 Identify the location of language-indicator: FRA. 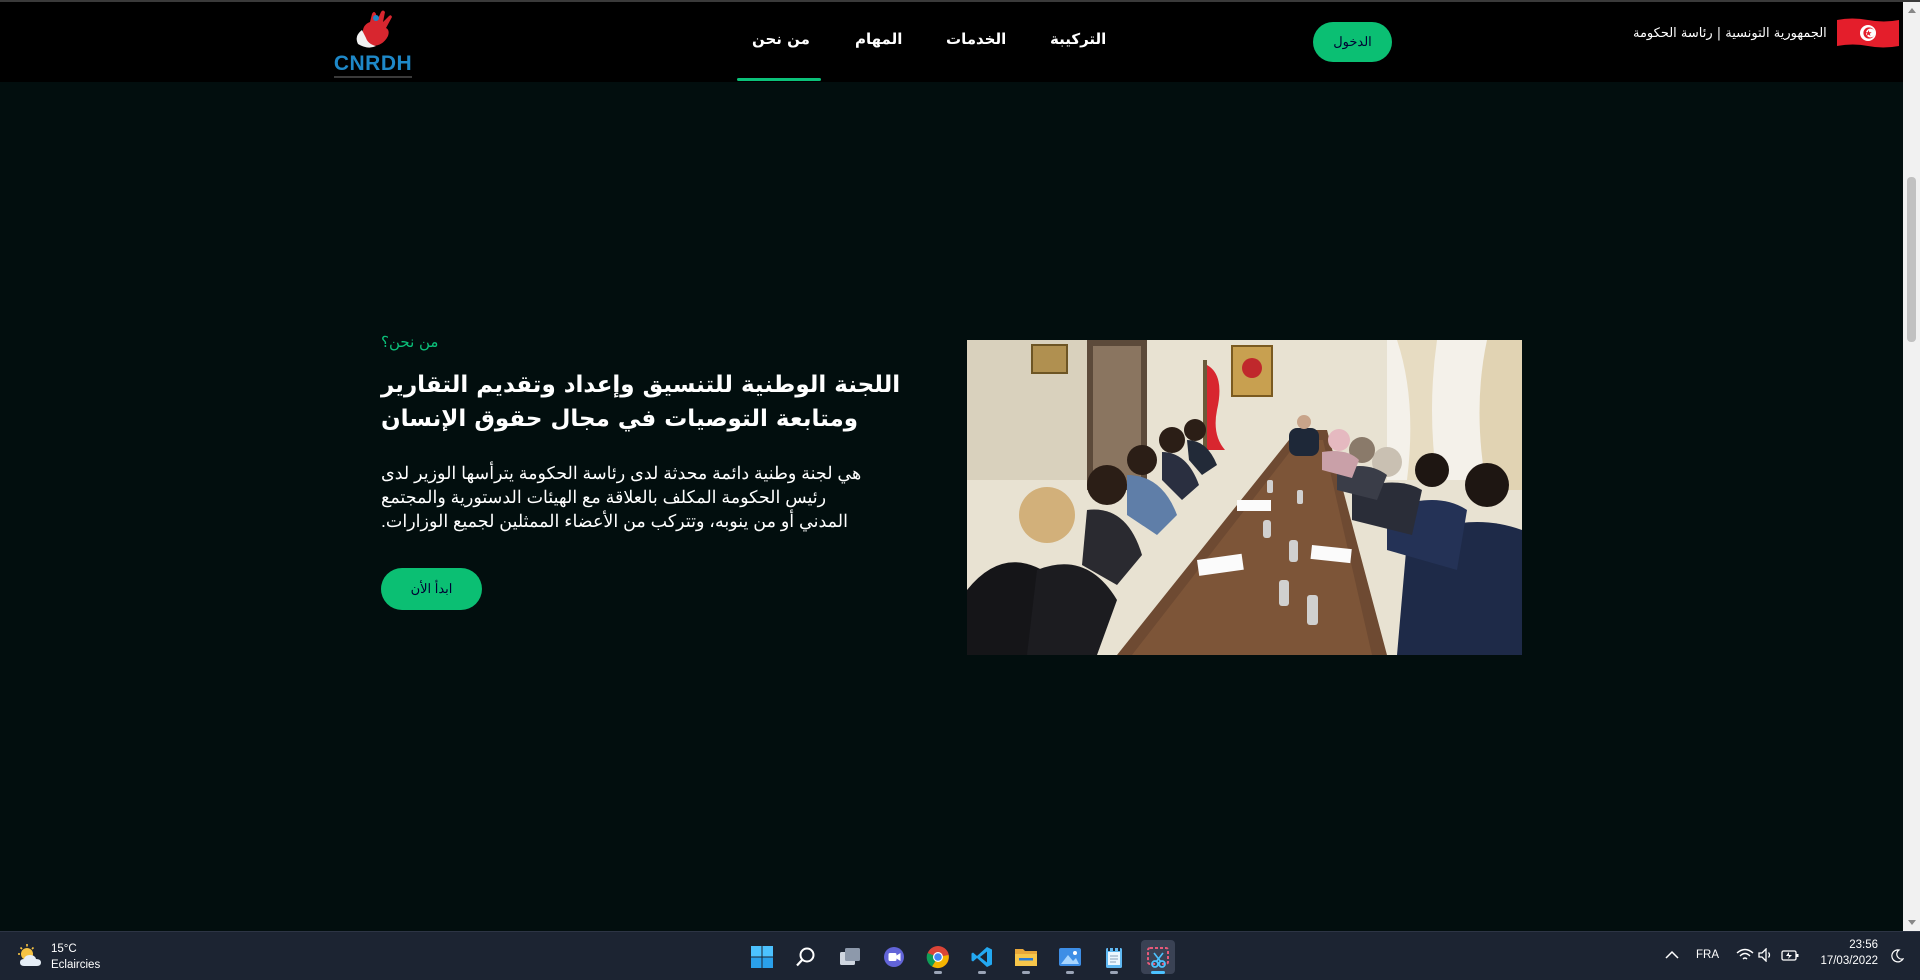
(1707, 955).